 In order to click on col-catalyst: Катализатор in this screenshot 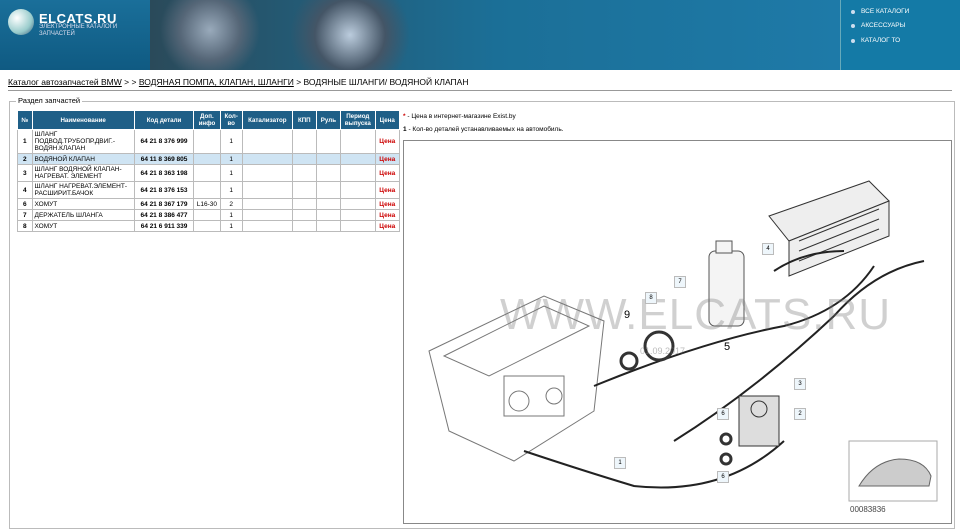, I will do `click(267, 120)`.